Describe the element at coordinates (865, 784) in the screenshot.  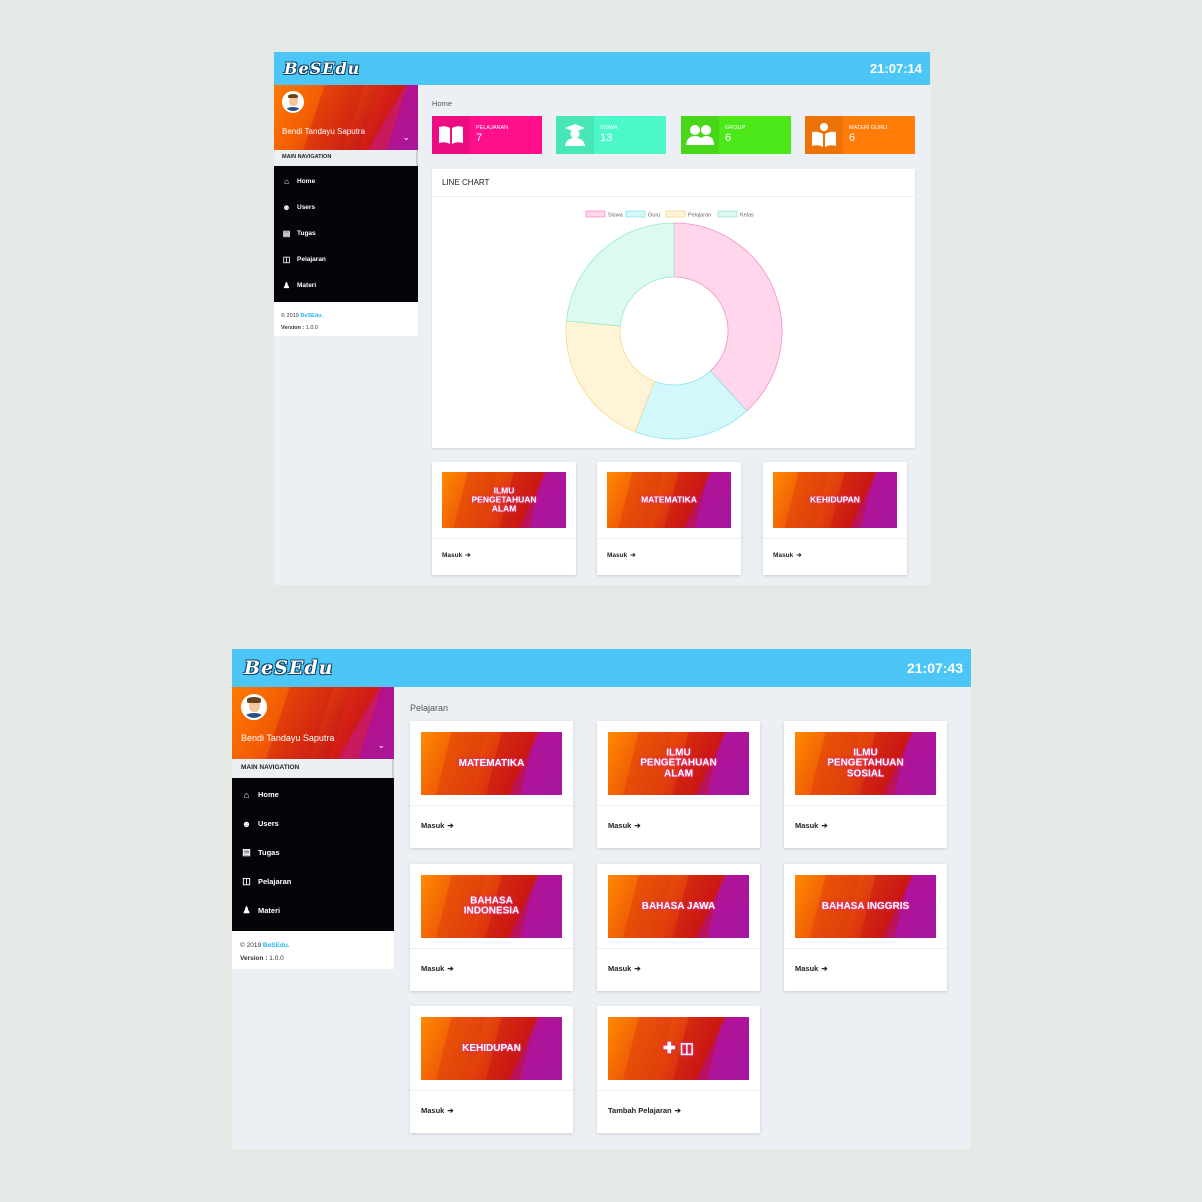
I see `course-card: ILMU PENGETAHUAN SOSIAL Masuk ➔` at that location.